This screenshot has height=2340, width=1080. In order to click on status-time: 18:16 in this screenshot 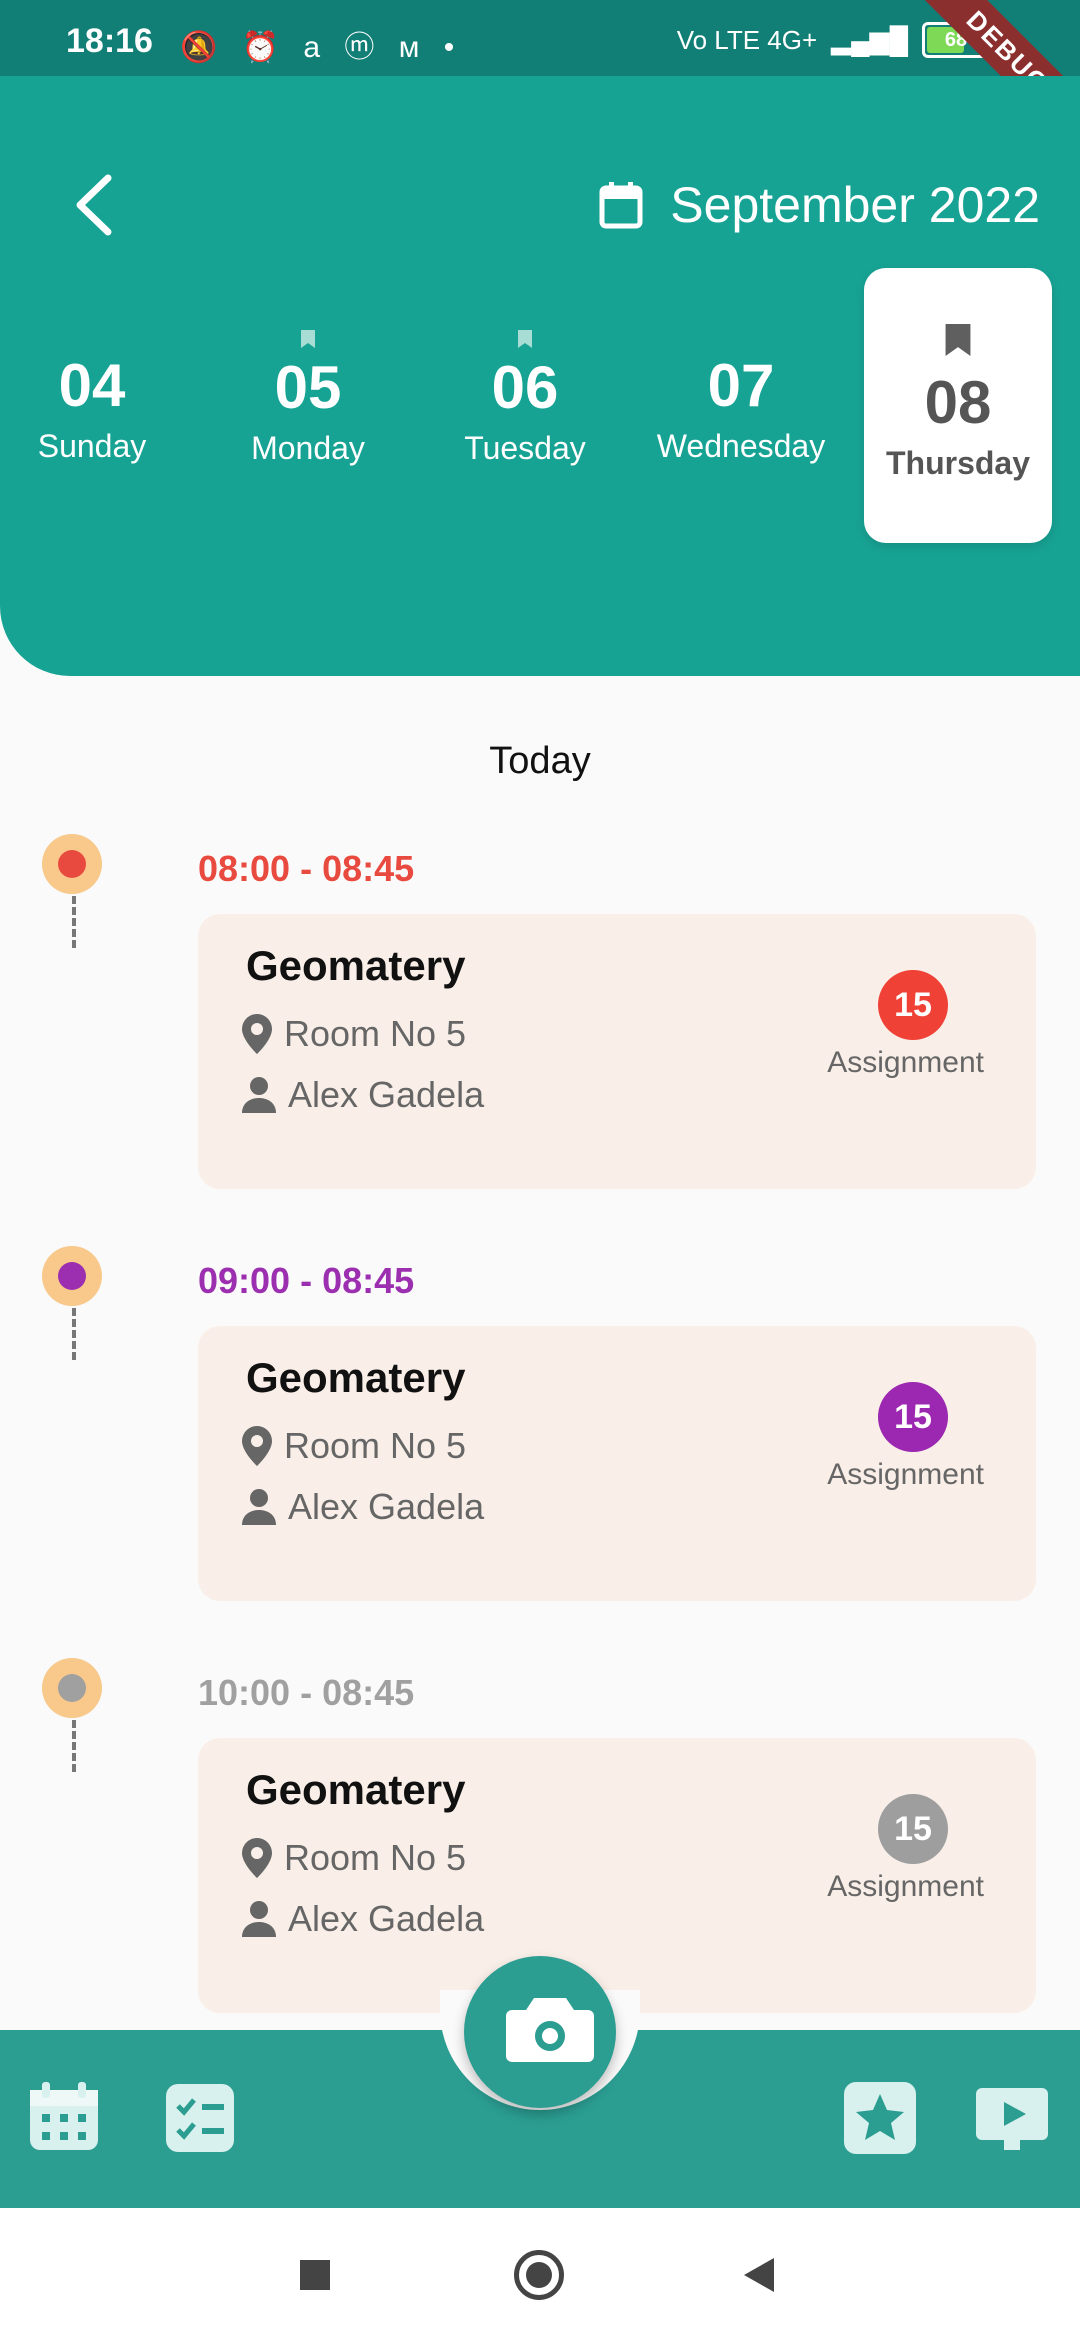, I will do `click(109, 41)`.